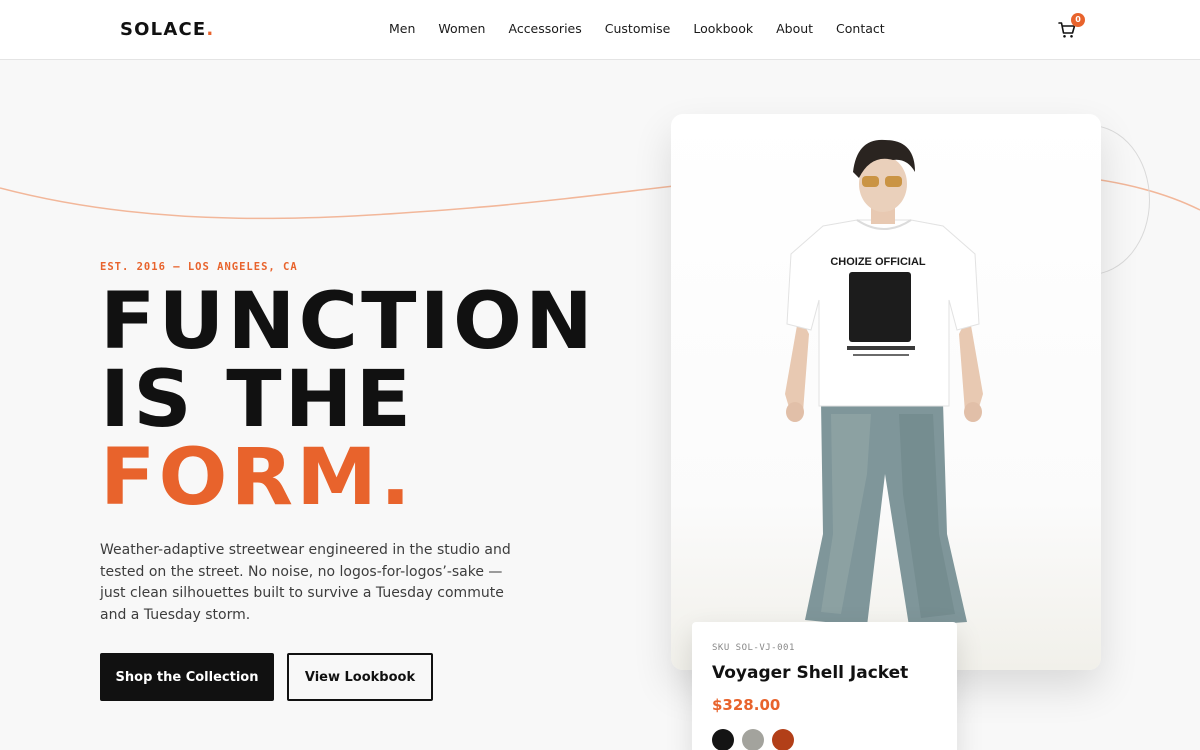  I want to click on nav-contact: Contact, so click(860, 28).